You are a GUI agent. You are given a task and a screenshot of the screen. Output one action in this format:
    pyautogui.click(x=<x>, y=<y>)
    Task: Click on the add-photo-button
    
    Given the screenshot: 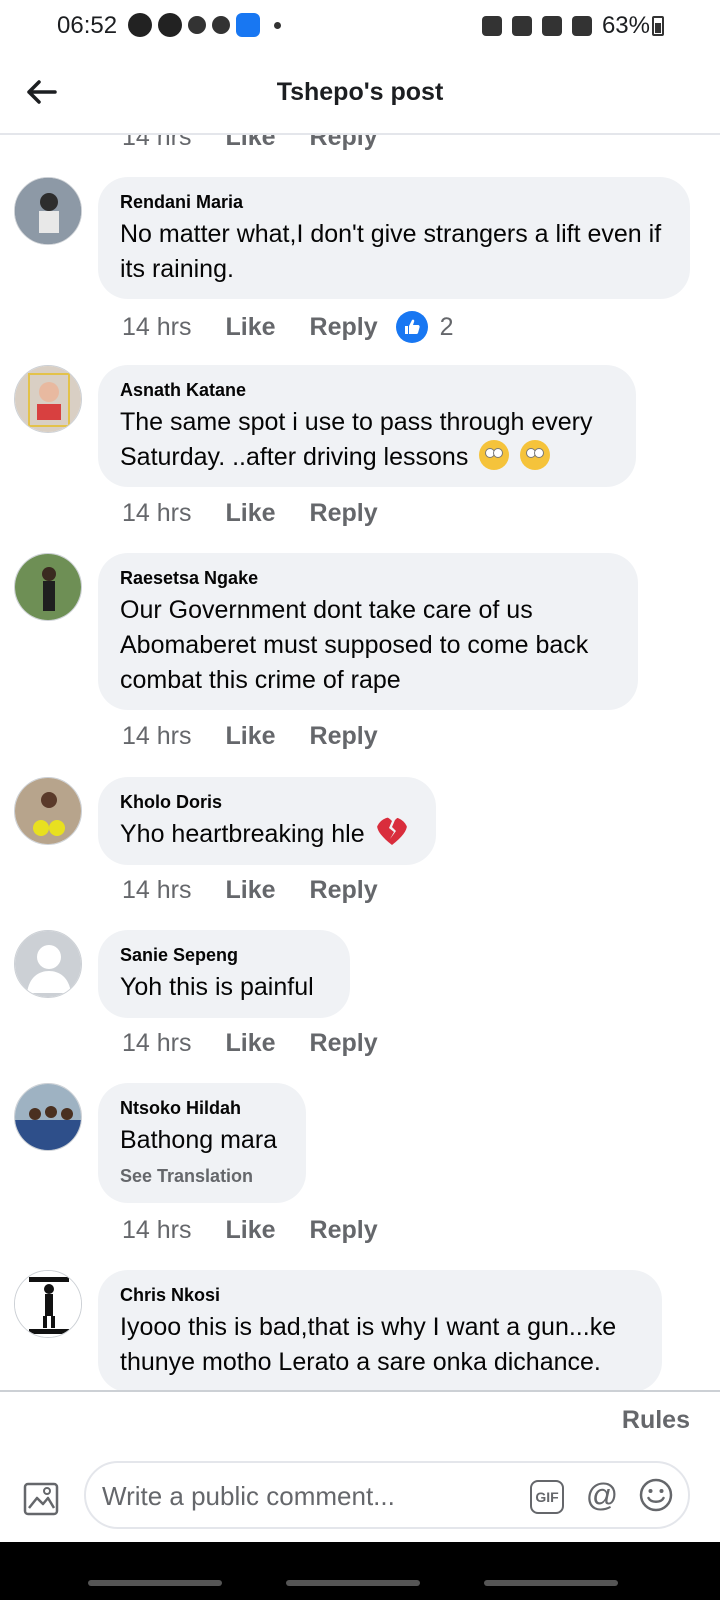 What is the action you would take?
    pyautogui.click(x=41, y=1497)
    